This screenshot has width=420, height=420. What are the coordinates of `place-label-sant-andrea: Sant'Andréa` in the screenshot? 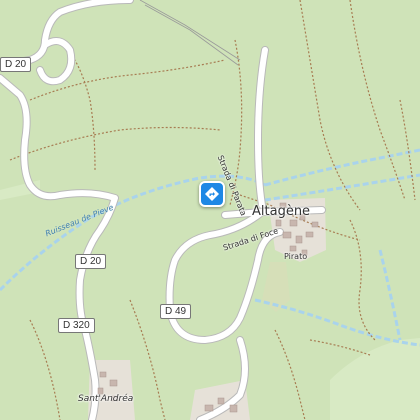 It's located at (106, 399).